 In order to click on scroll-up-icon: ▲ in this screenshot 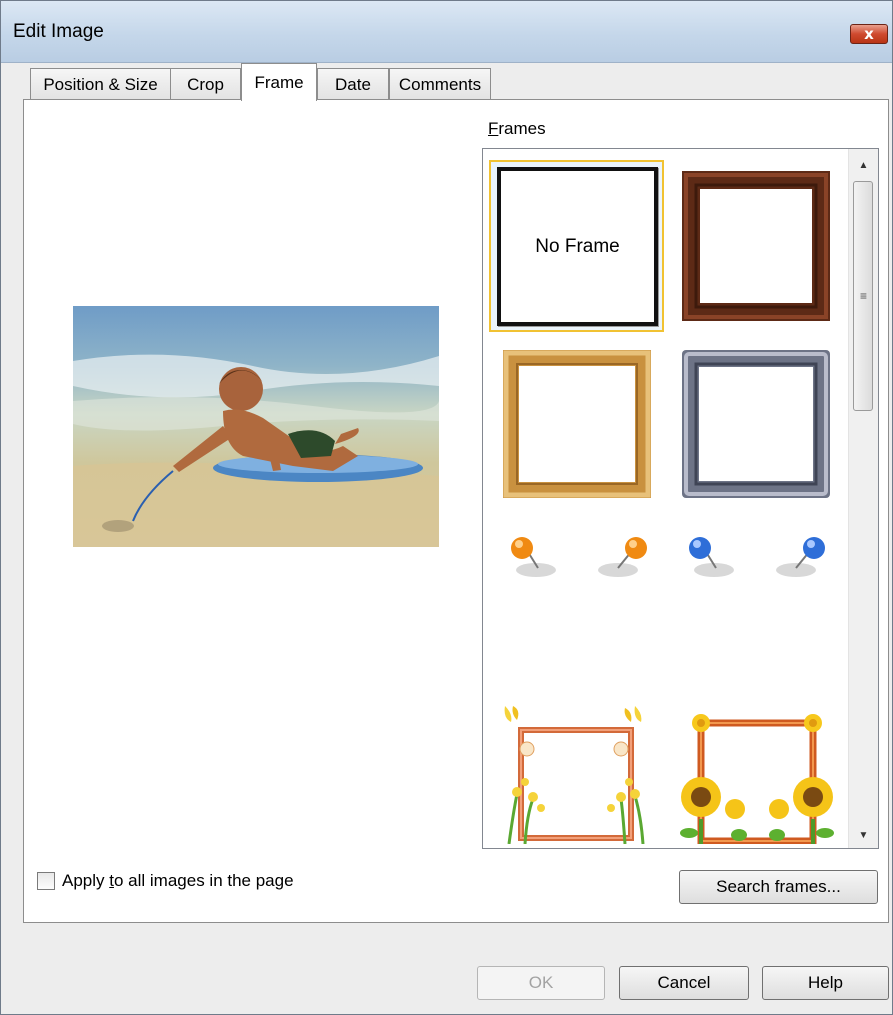, I will do `click(863, 165)`.